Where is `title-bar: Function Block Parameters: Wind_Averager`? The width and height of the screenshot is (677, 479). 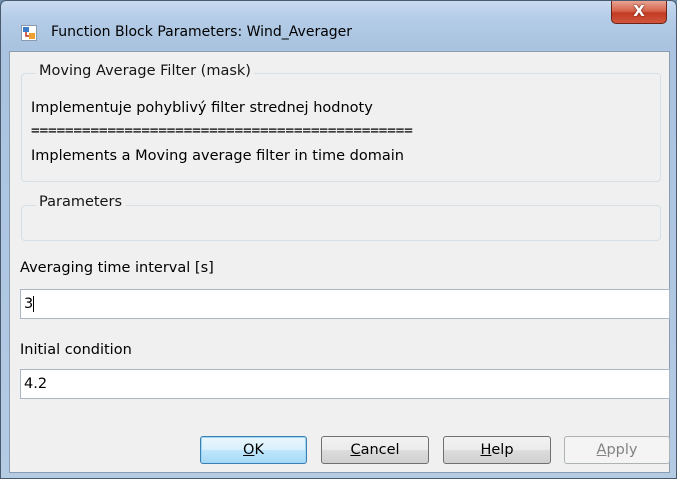
title-bar: Function Block Parameters: Wind_Averager is located at coordinates (338, 22).